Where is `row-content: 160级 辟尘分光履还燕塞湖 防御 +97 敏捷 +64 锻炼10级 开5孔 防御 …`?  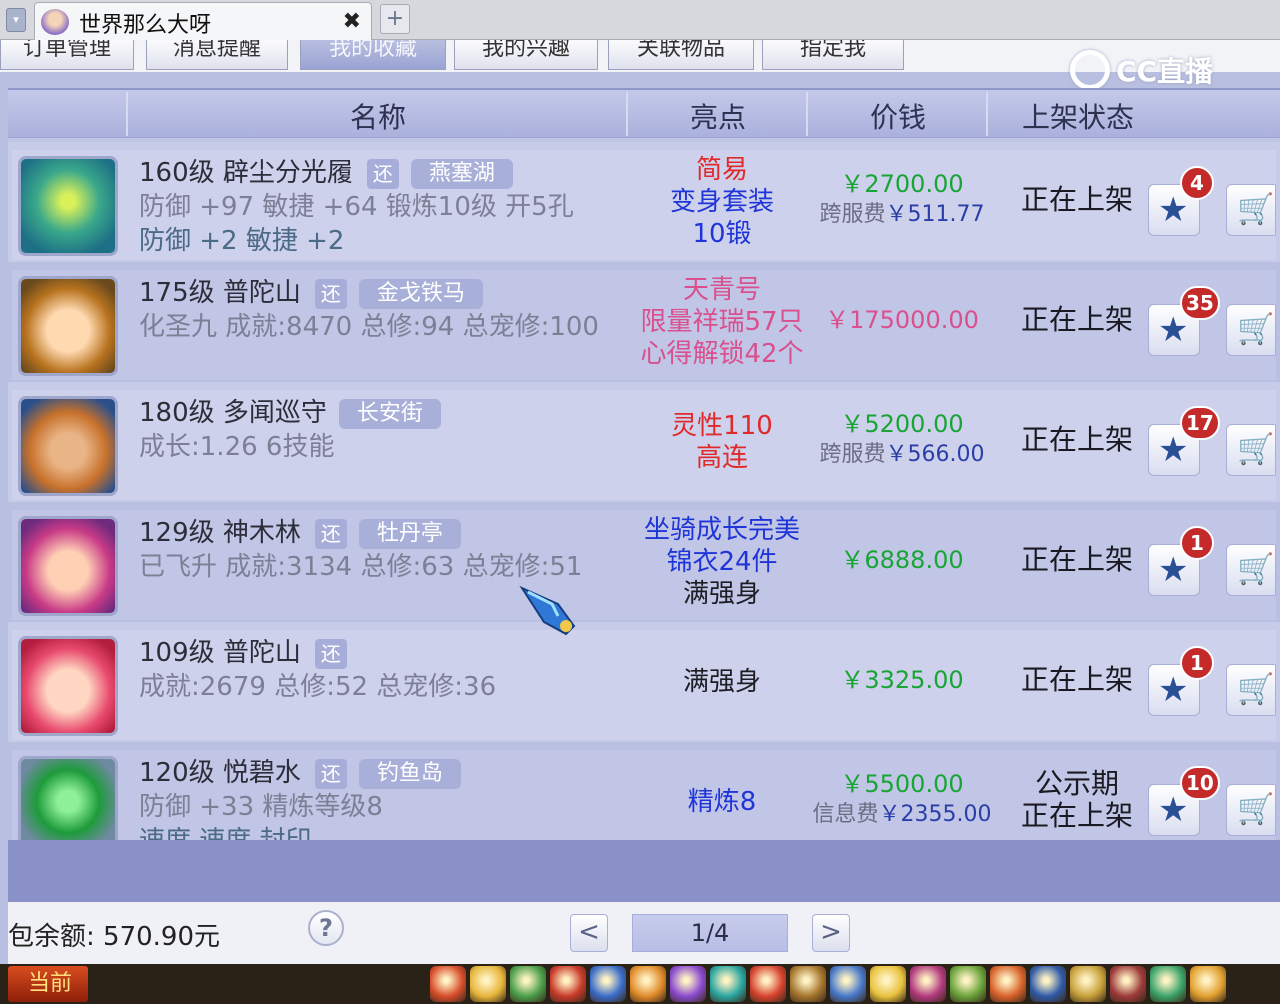 row-content: 160级 辟尘分光履还燕塞湖 防御 +97 敏捷 +64 锻炼10级 开5孔 防御 … is located at coordinates (644, 205).